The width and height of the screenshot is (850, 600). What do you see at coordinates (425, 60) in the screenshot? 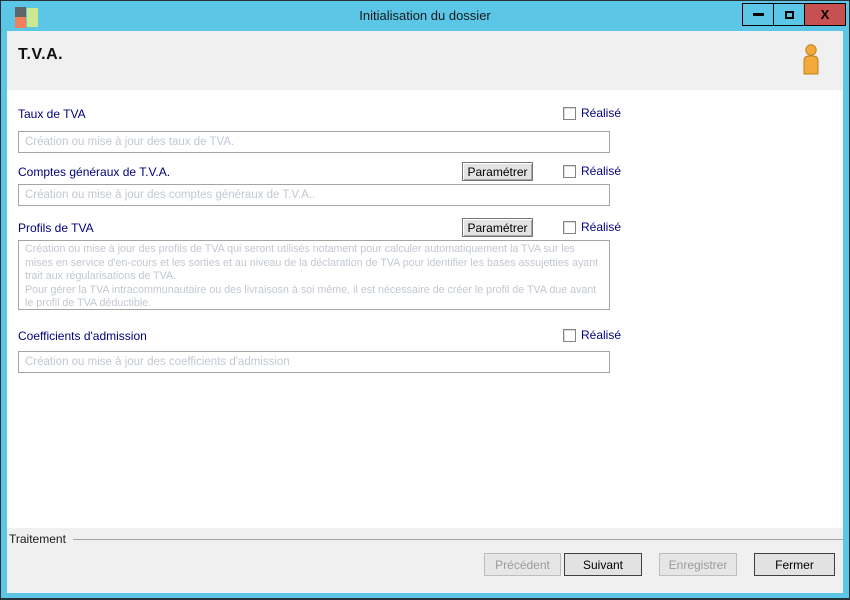
I see `page-header: T.V.A.` at bounding box center [425, 60].